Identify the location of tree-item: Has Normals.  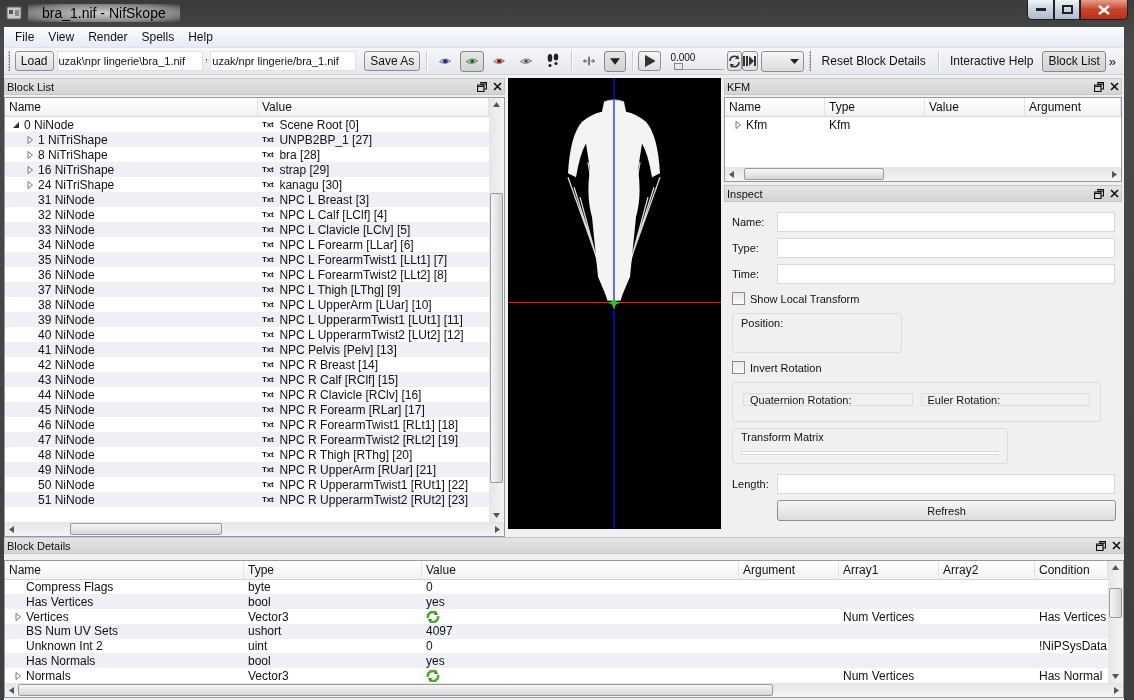
(124, 660).